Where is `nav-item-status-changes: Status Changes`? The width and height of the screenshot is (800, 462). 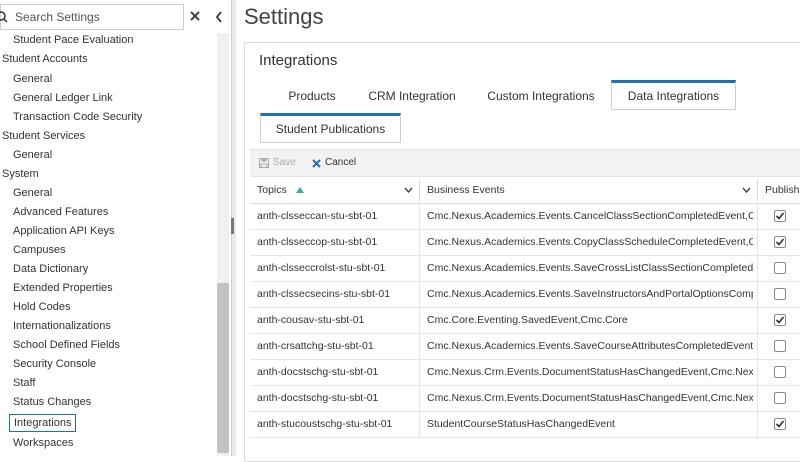 nav-item-status-changes: Status Changes is located at coordinates (52, 402).